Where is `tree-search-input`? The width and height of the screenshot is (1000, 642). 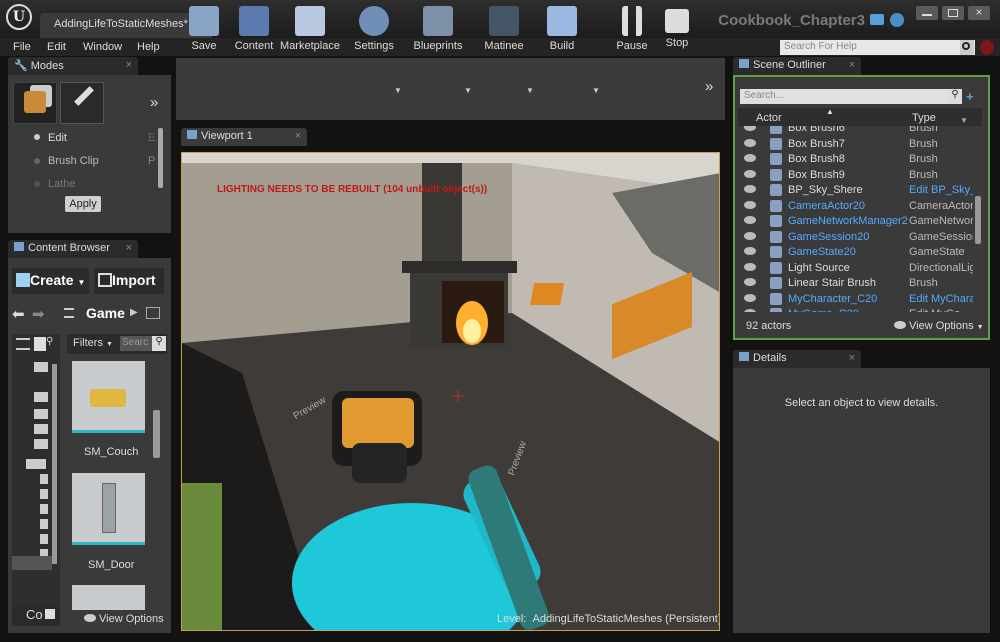
tree-search-input is located at coordinates (40, 344).